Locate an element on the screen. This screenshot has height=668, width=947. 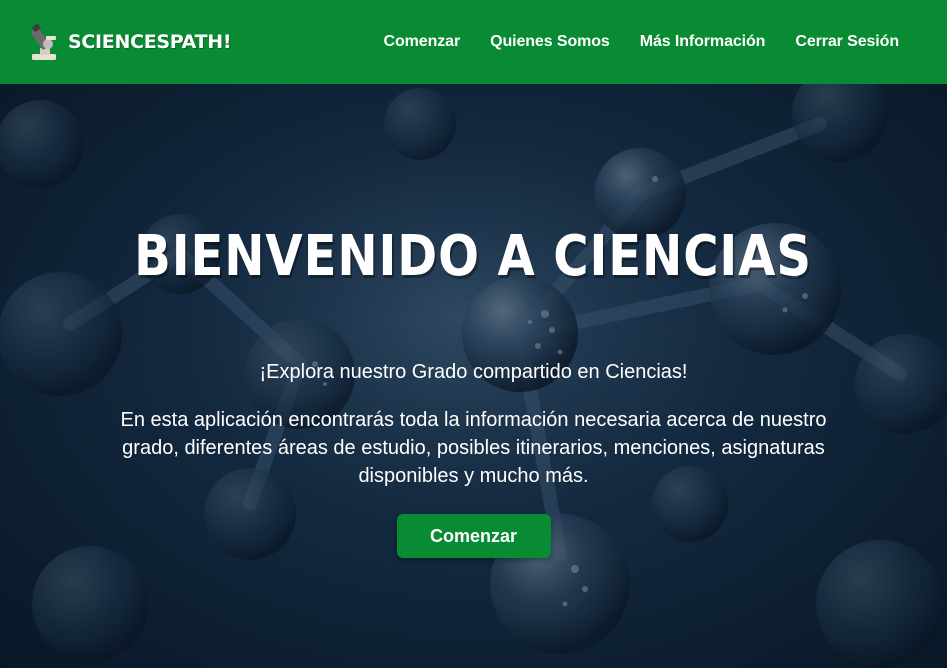
nav-link-quienes-somos: Quienes Somos is located at coordinates (550, 42).